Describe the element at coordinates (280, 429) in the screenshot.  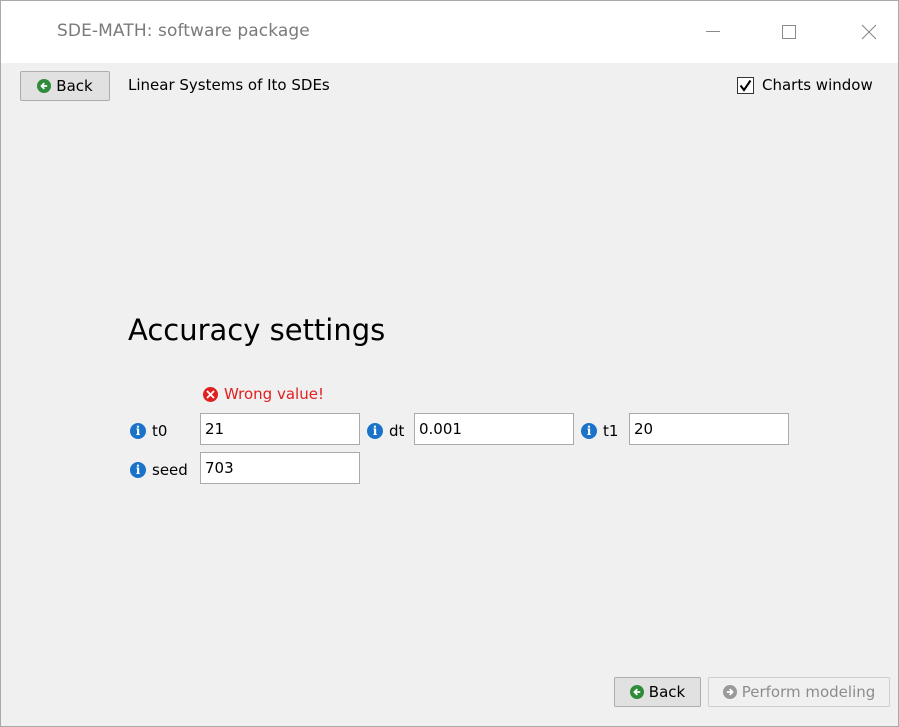
I see `t0-input` at that location.